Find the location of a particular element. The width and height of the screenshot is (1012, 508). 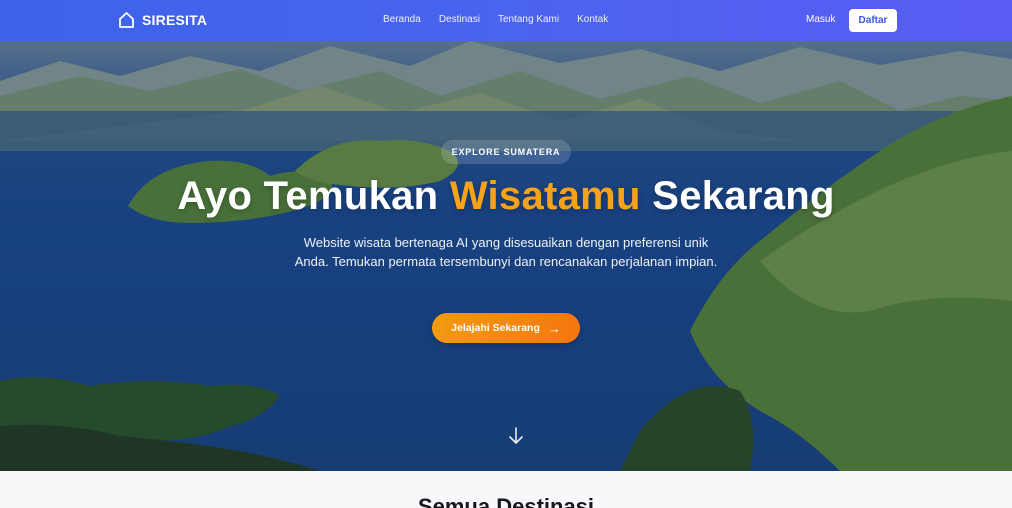

section-title: Semua Destinasi is located at coordinates (506, 501).